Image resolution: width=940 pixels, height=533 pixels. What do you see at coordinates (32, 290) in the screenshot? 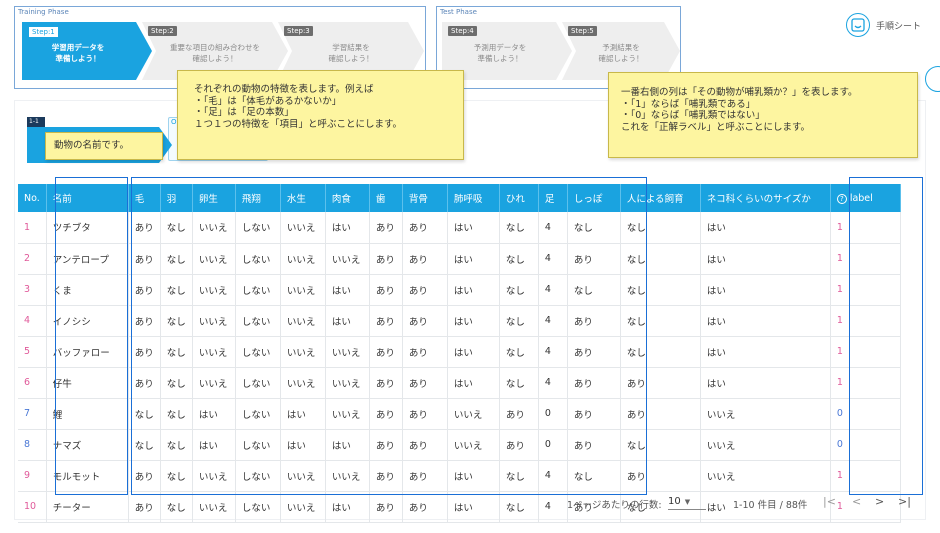
I see `cell-no: 3` at bounding box center [32, 290].